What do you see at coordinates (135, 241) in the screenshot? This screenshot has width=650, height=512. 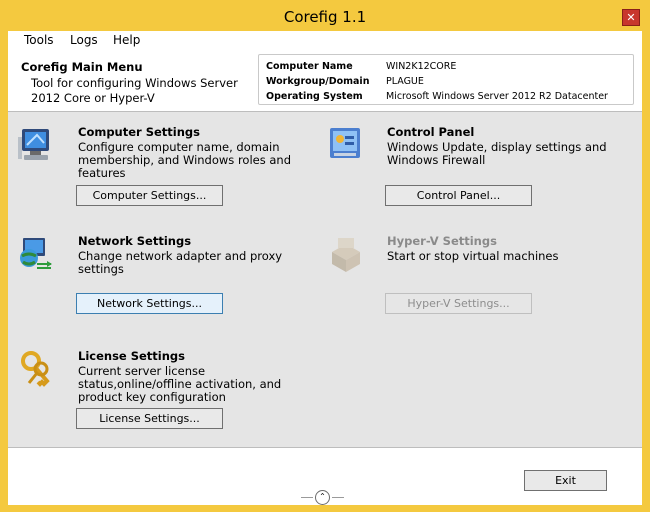 I see `network-settings-title: Network Settings` at bounding box center [135, 241].